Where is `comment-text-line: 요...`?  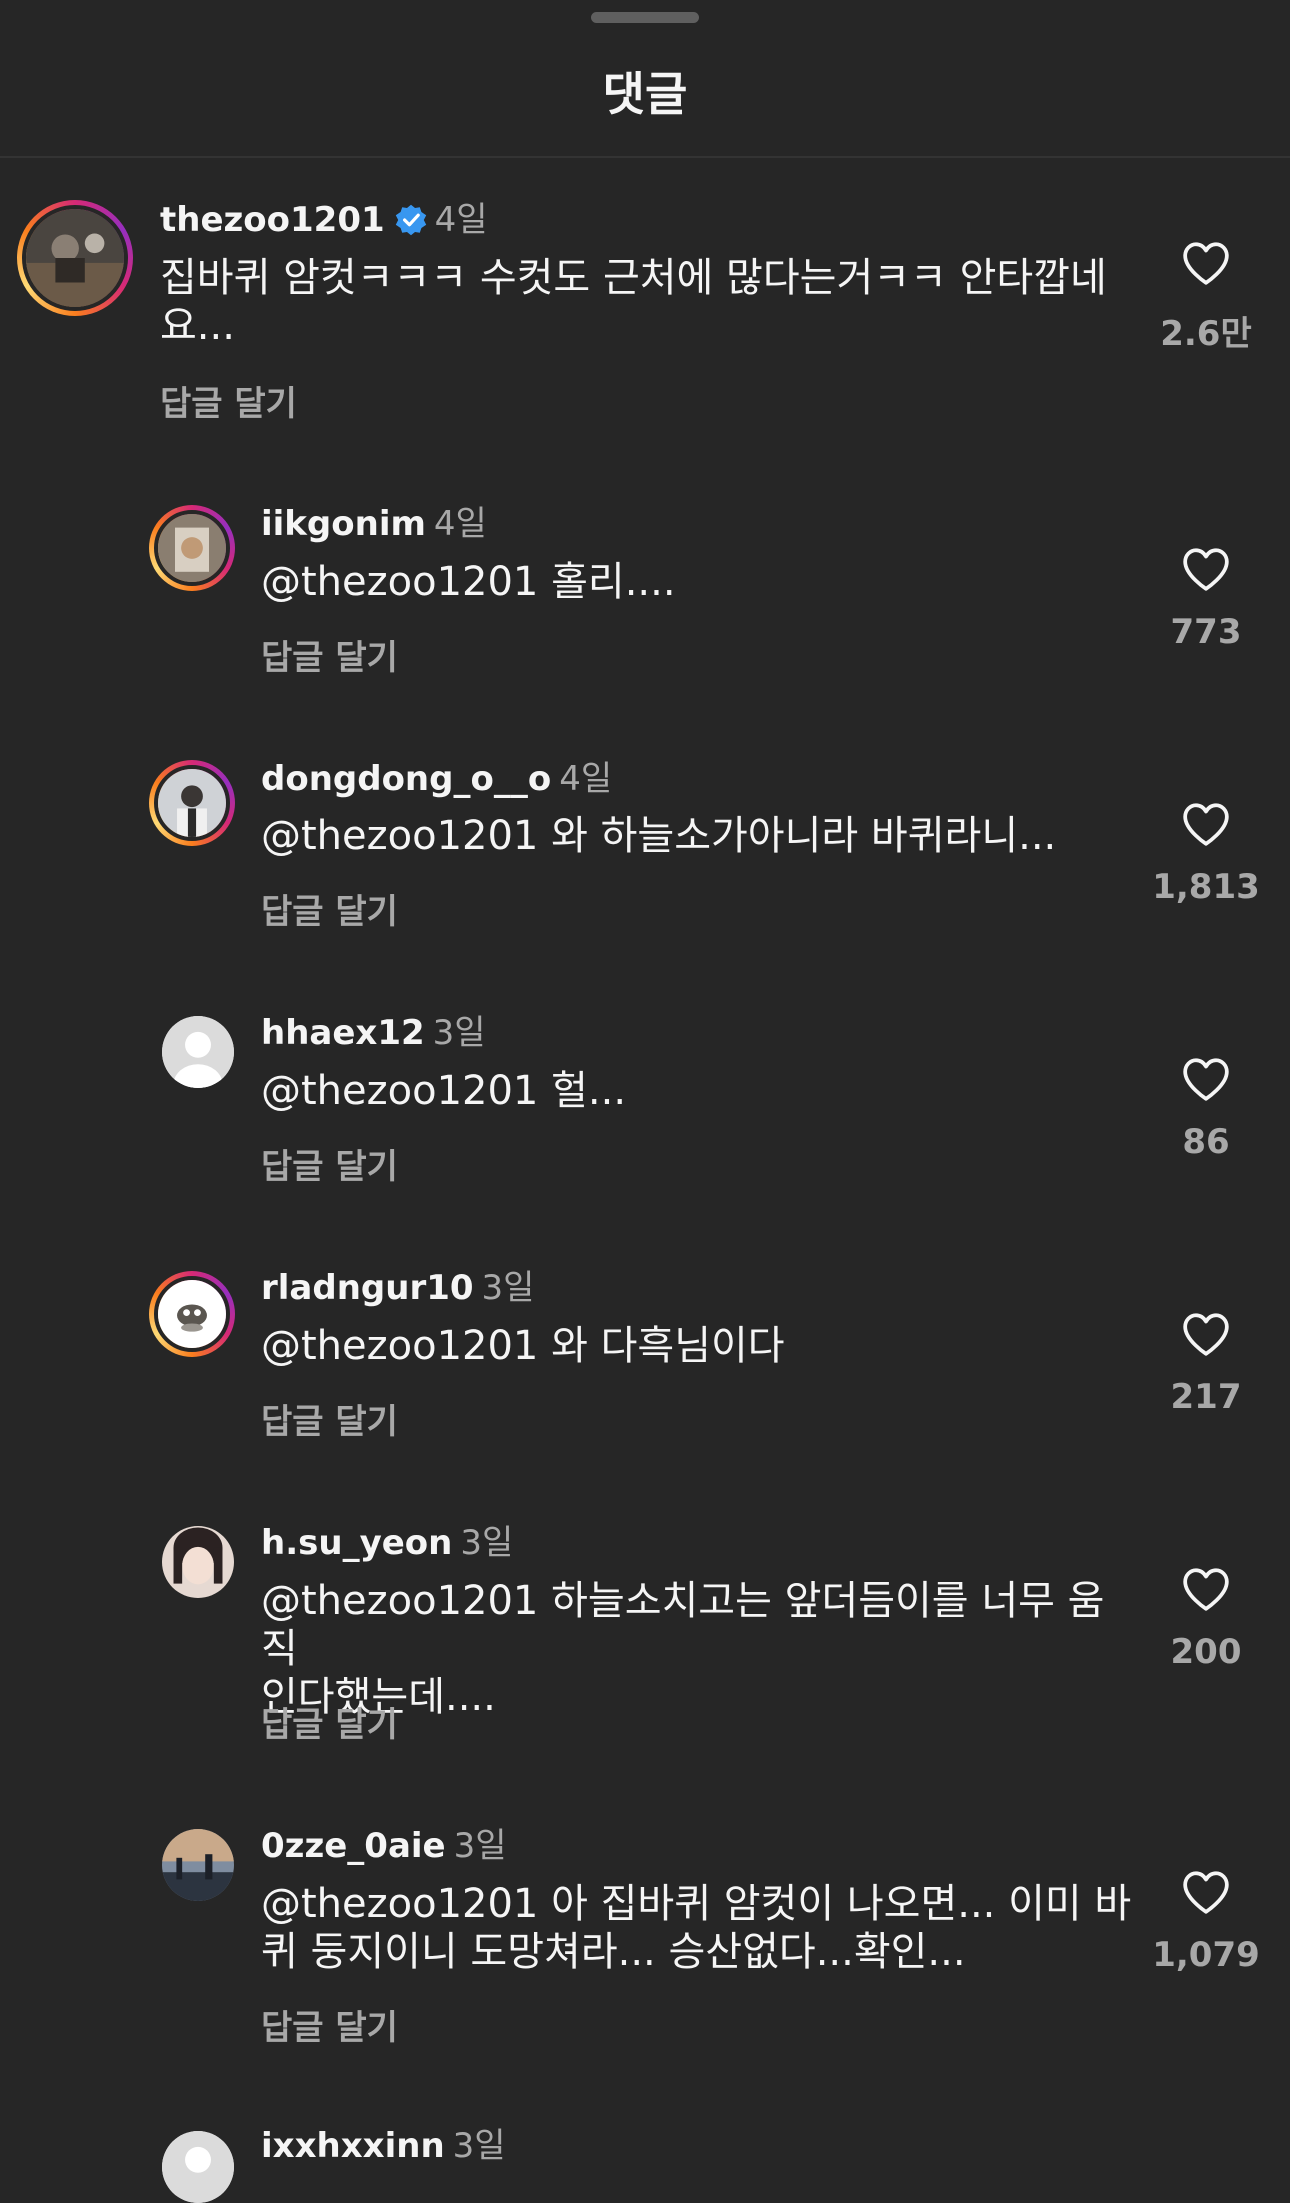
comment-text-line: 요... is located at coordinates (197, 326).